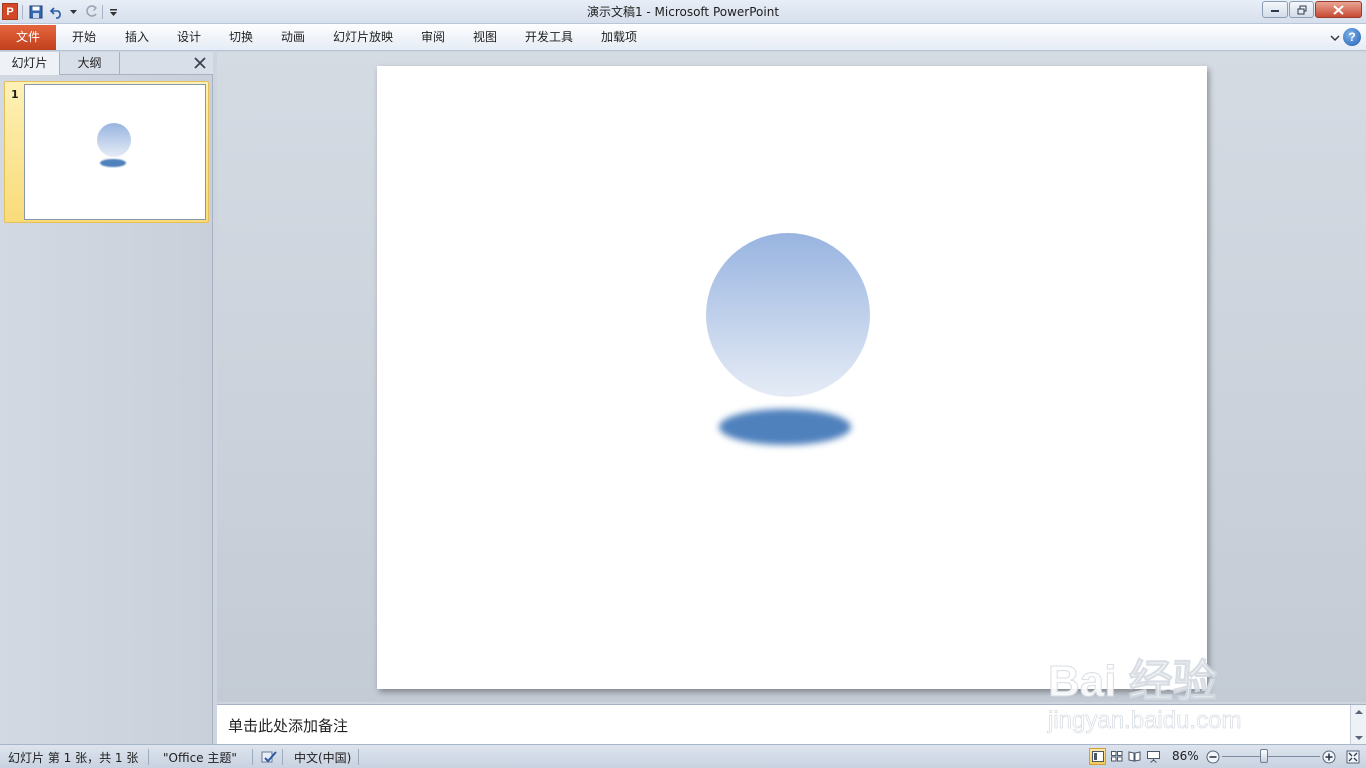  What do you see at coordinates (322, 757) in the screenshot?
I see `language-status: 中文(中国)` at bounding box center [322, 757].